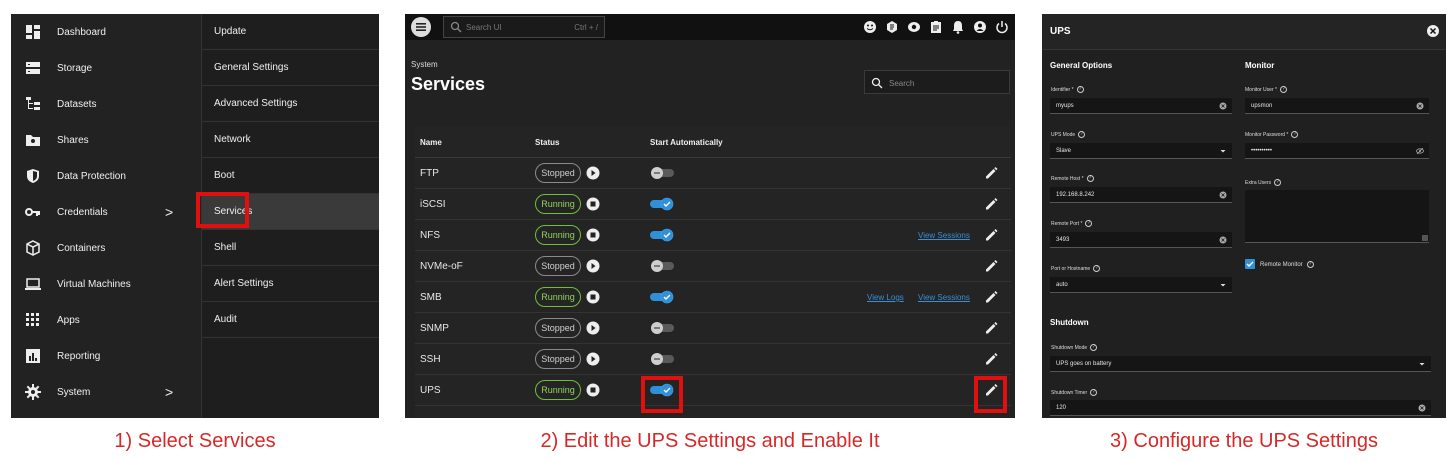 This screenshot has width=1455, height=462. I want to click on feedback-smiley-icon, so click(870, 27).